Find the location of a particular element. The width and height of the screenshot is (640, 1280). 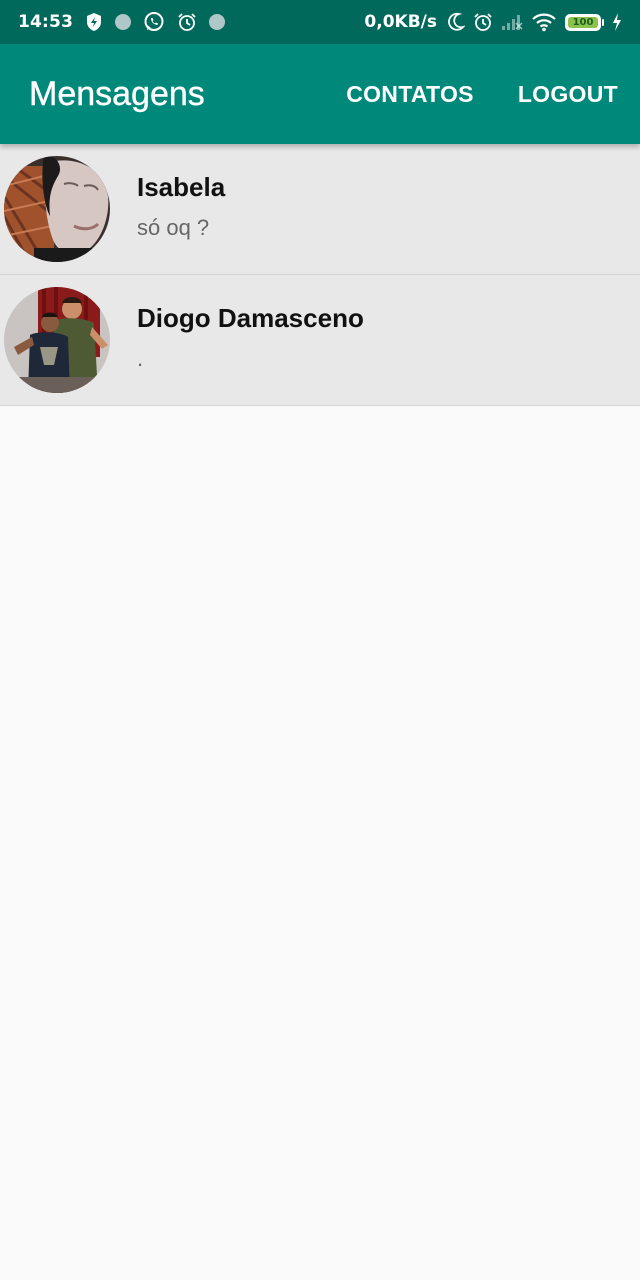

page-title: Mensagens is located at coordinates (117, 93).